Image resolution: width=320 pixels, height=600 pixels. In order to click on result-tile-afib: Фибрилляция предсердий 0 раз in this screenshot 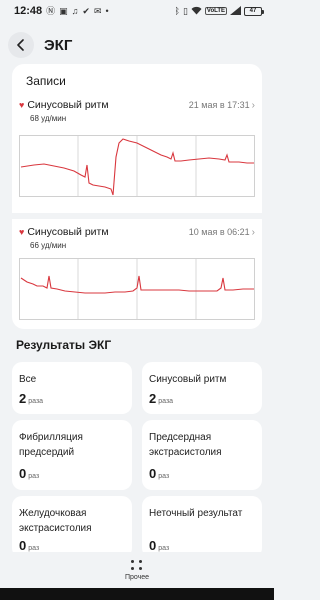, I will do `click(72, 455)`.